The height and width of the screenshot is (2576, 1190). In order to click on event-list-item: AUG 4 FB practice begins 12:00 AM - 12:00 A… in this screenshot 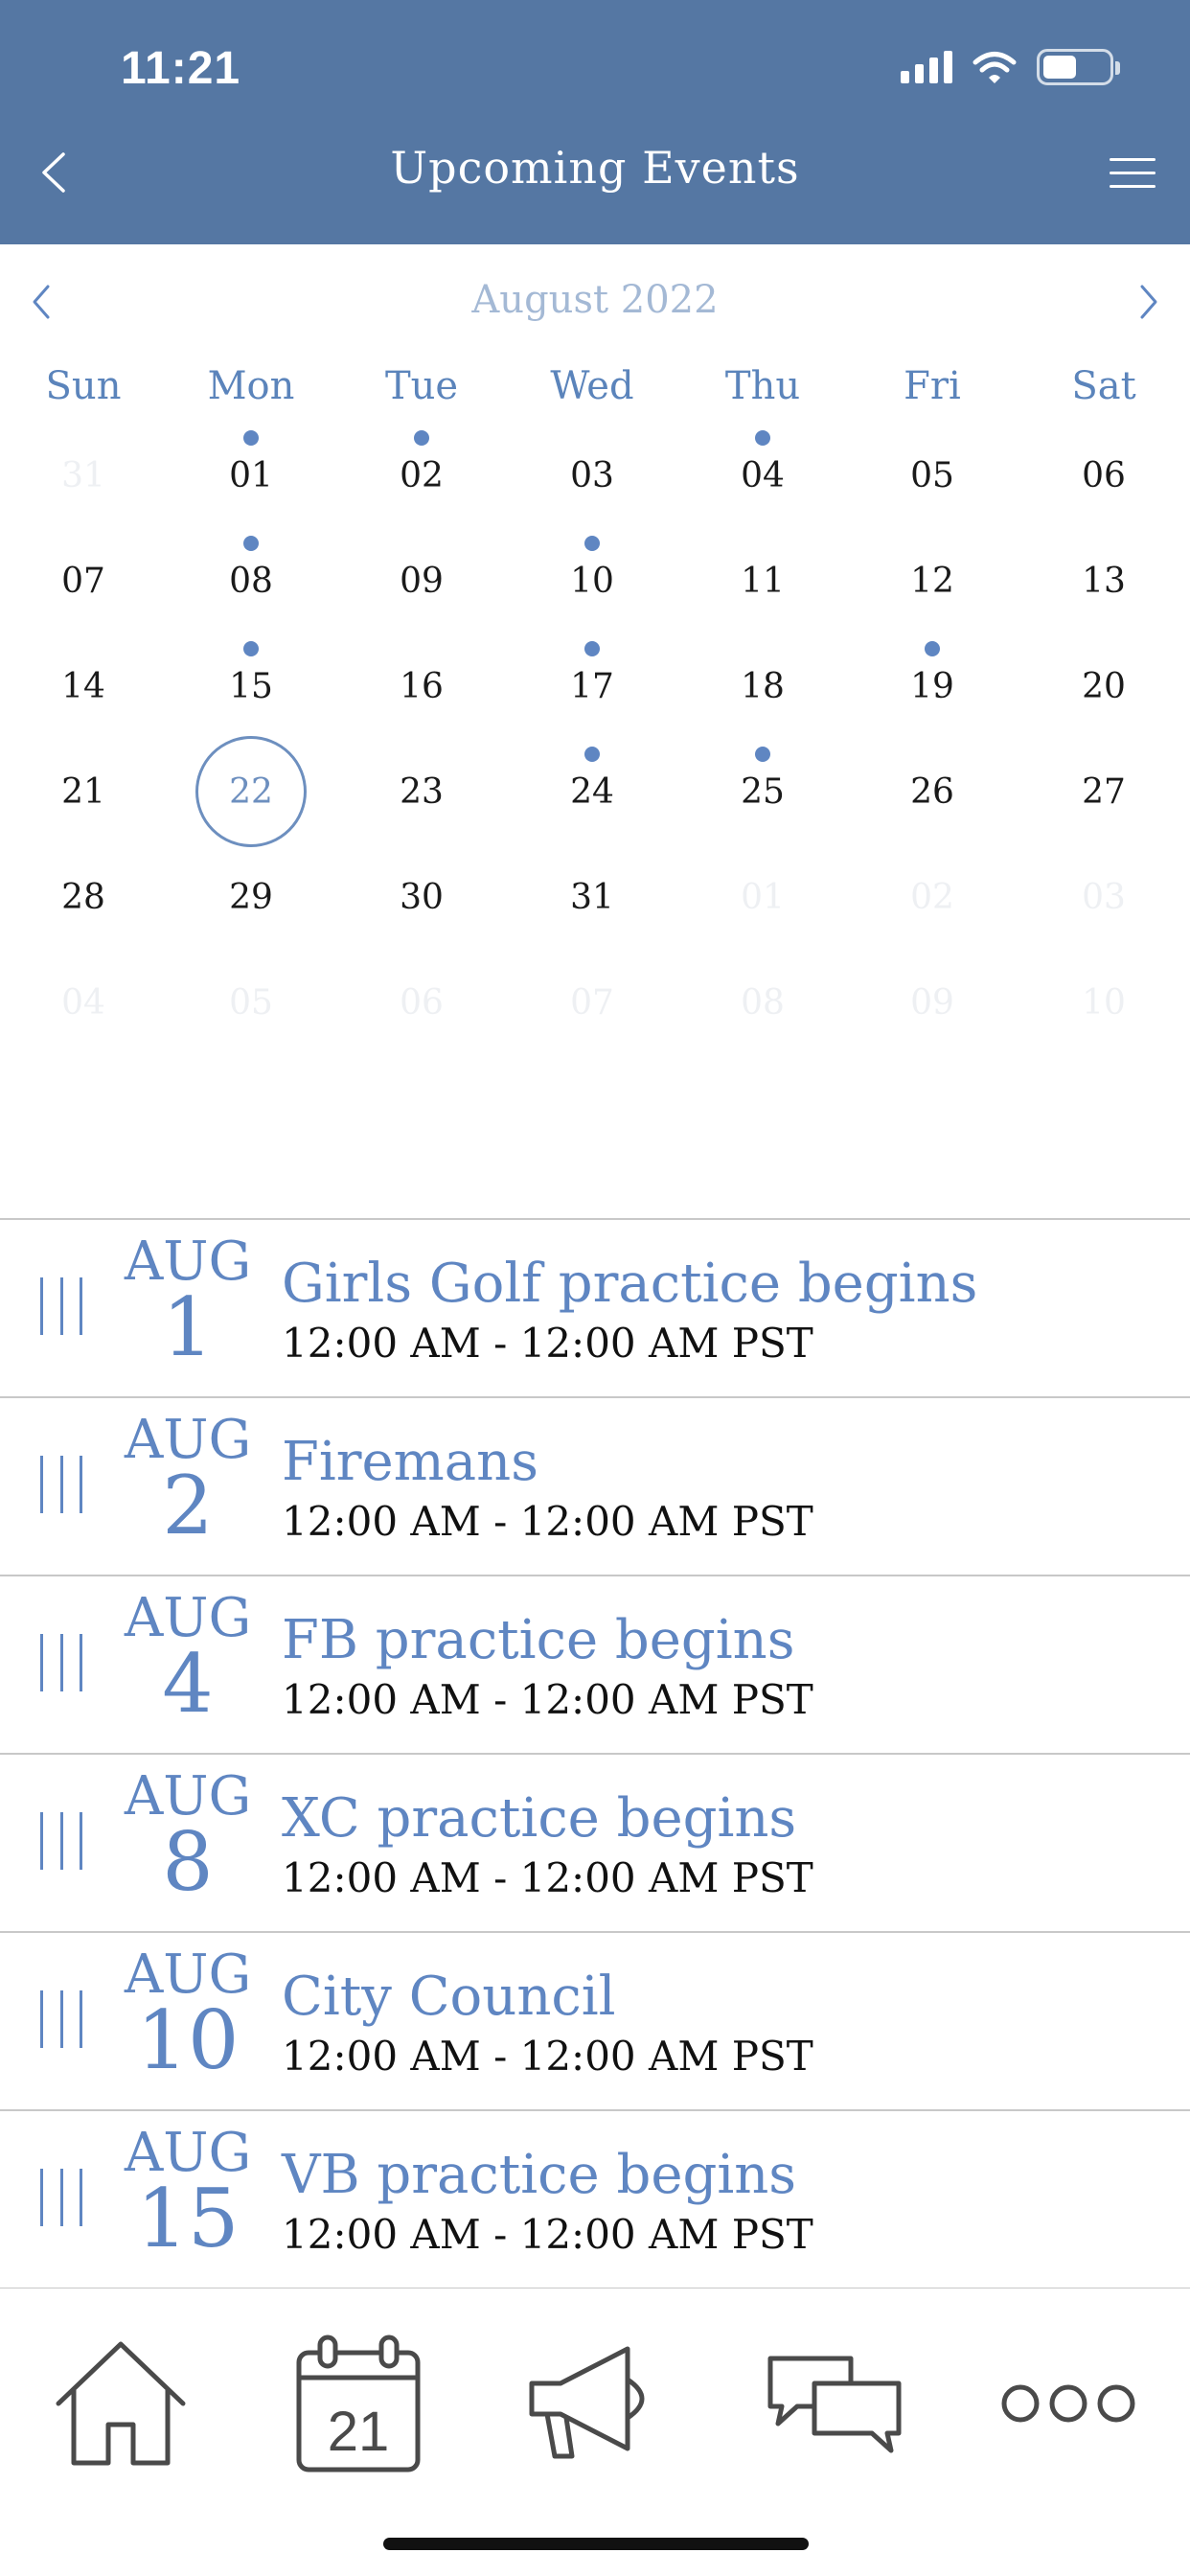, I will do `click(595, 1665)`.